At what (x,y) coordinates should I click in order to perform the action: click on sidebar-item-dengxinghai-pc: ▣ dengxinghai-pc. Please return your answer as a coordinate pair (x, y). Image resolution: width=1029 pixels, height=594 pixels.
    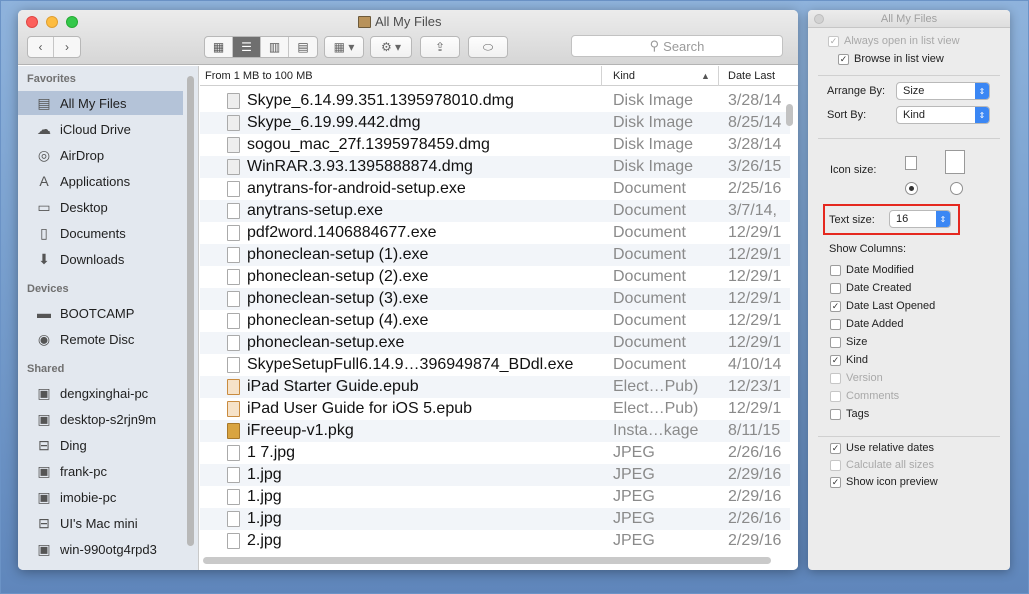
    Looking at the image, I should click on (100, 393).